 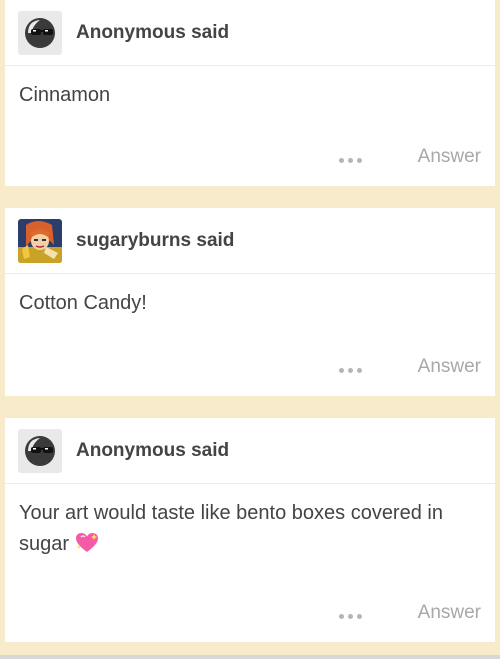 I want to click on user-avatar-illustration, so click(x=40, y=240).